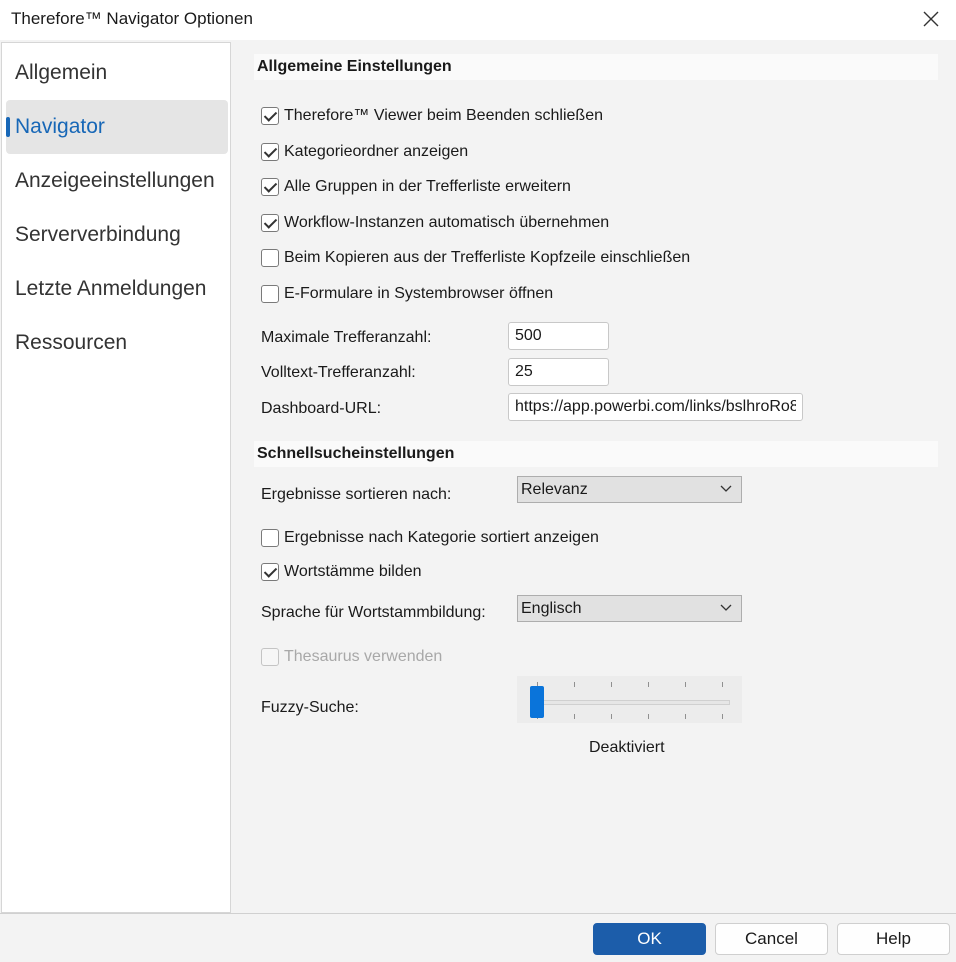 The image size is (956, 962). What do you see at coordinates (629, 489) in the screenshot?
I see `sort-select: Relevanz` at bounding box center [629, 489].